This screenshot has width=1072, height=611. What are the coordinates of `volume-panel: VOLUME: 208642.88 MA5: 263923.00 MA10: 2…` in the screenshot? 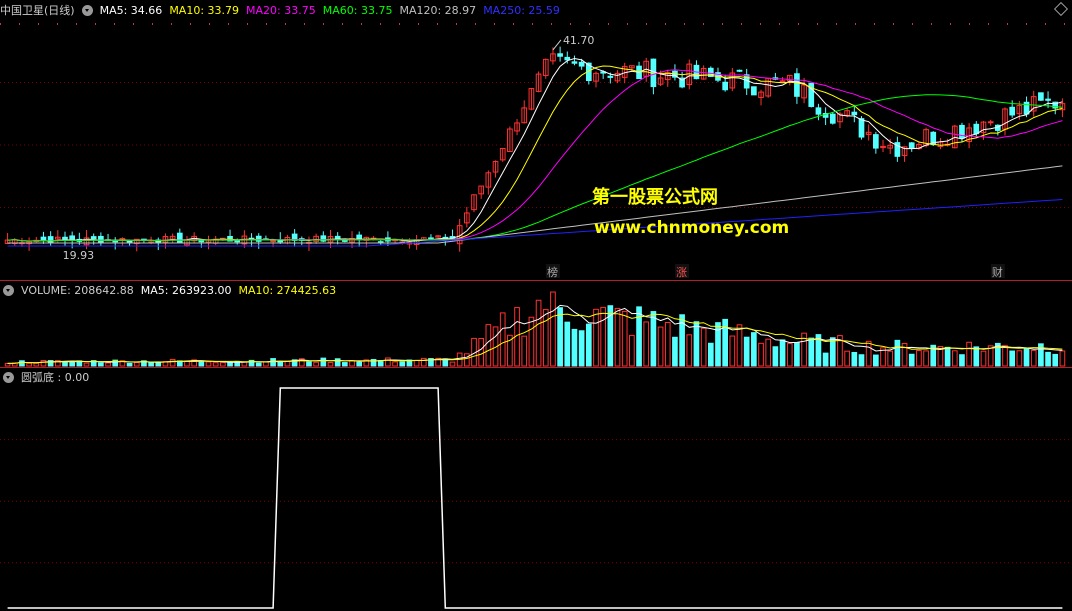 It's located at (536, 324).